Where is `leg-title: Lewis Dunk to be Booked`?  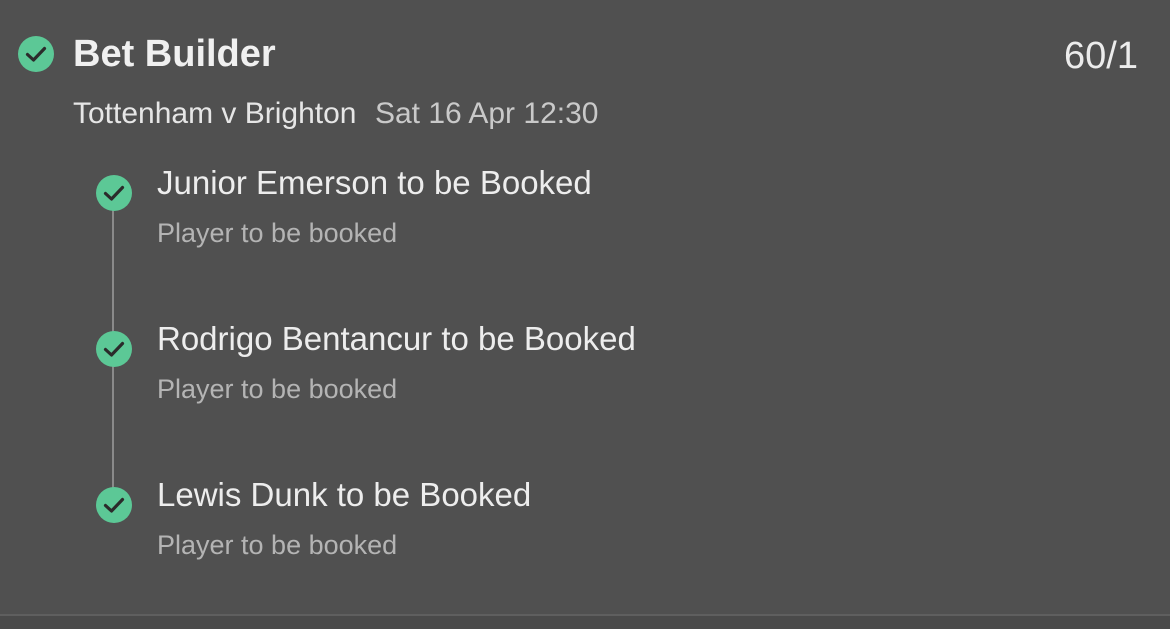
leg-title: Lewis Dunk to be Booked is located at coordinates (344, 494).